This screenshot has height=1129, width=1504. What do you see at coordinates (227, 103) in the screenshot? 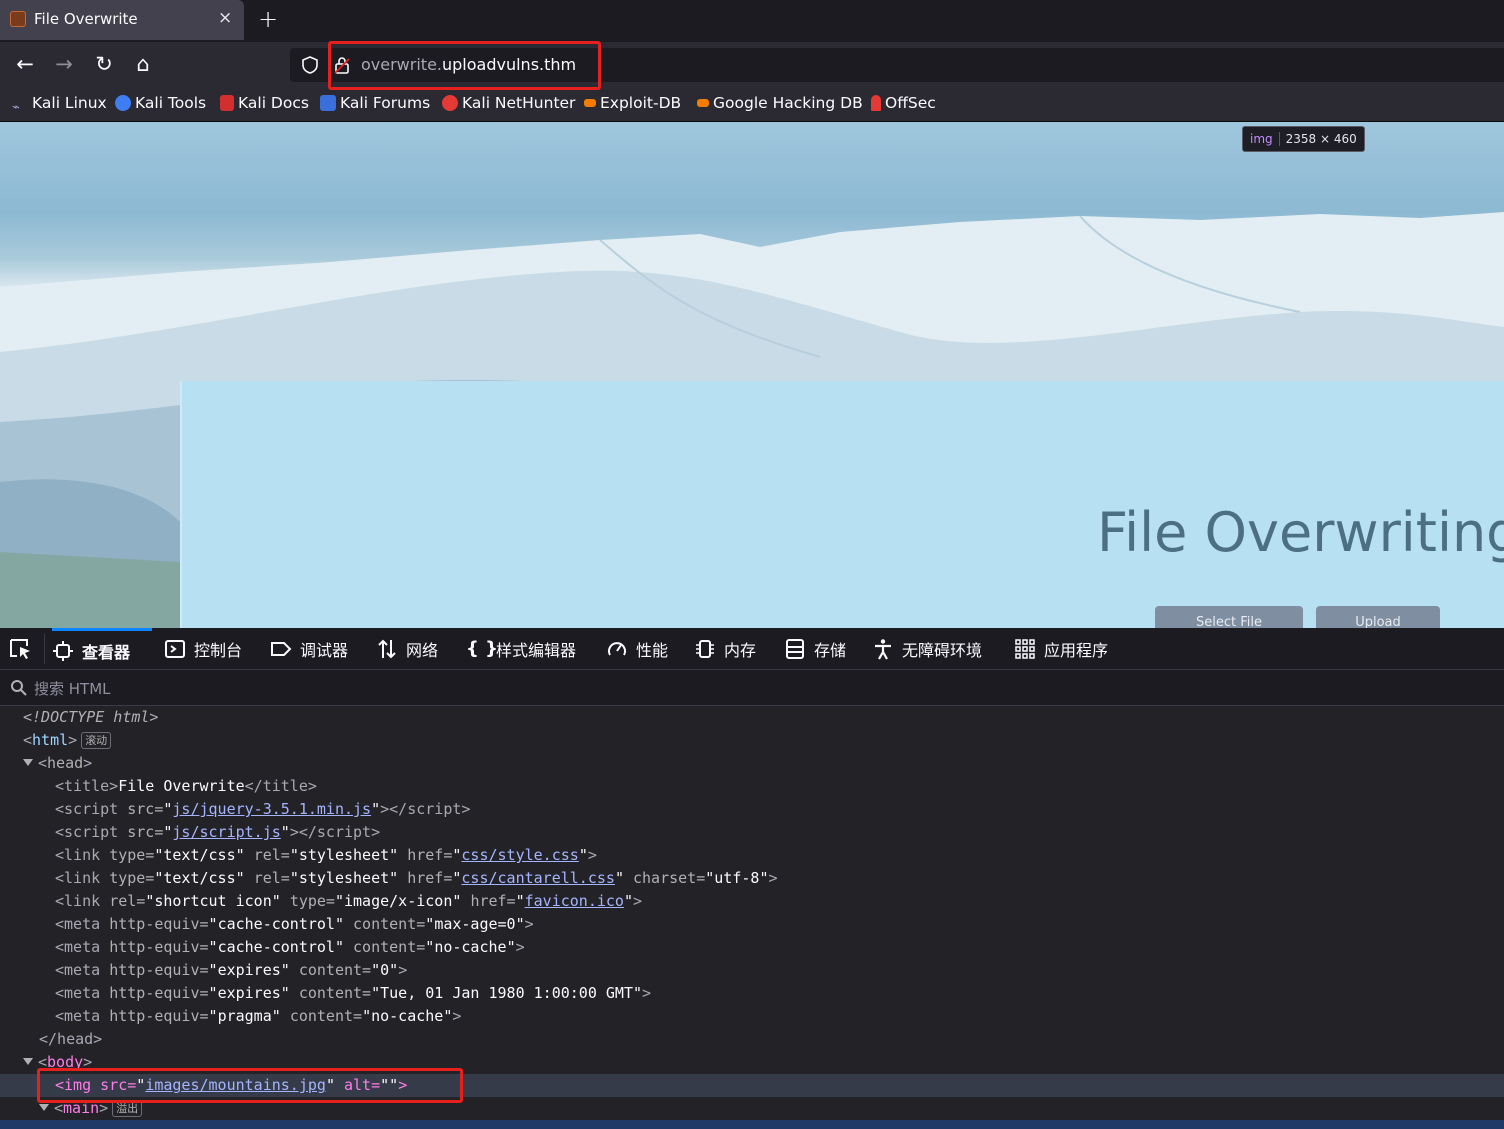
I see `kali-docs-icon` at bounding box center [227, 103].